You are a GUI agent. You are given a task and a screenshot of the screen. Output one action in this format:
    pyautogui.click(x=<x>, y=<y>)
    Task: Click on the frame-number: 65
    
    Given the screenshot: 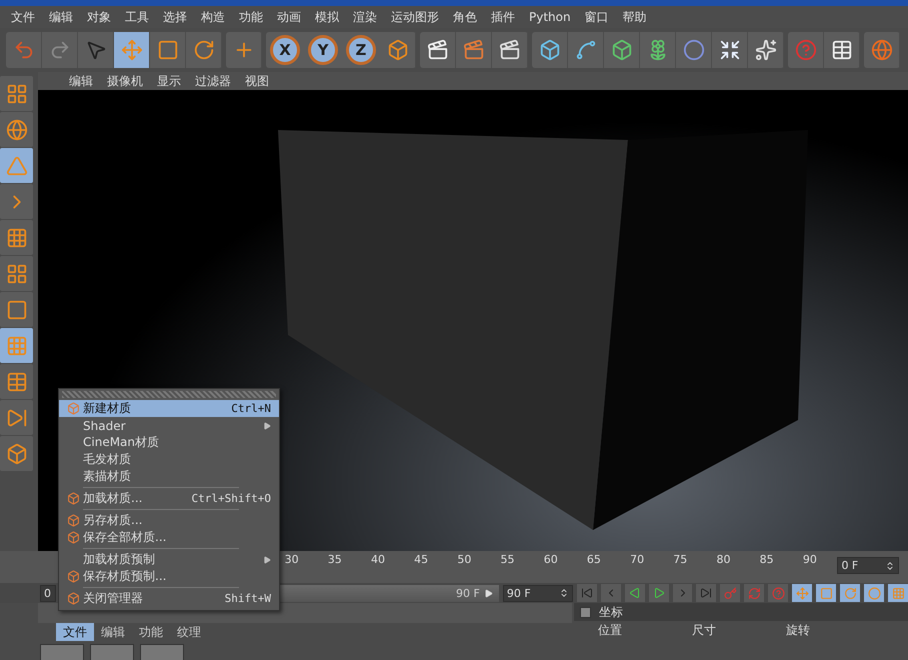 What is the action you would take?
    pyautogui.click(x=594, y=559)
    